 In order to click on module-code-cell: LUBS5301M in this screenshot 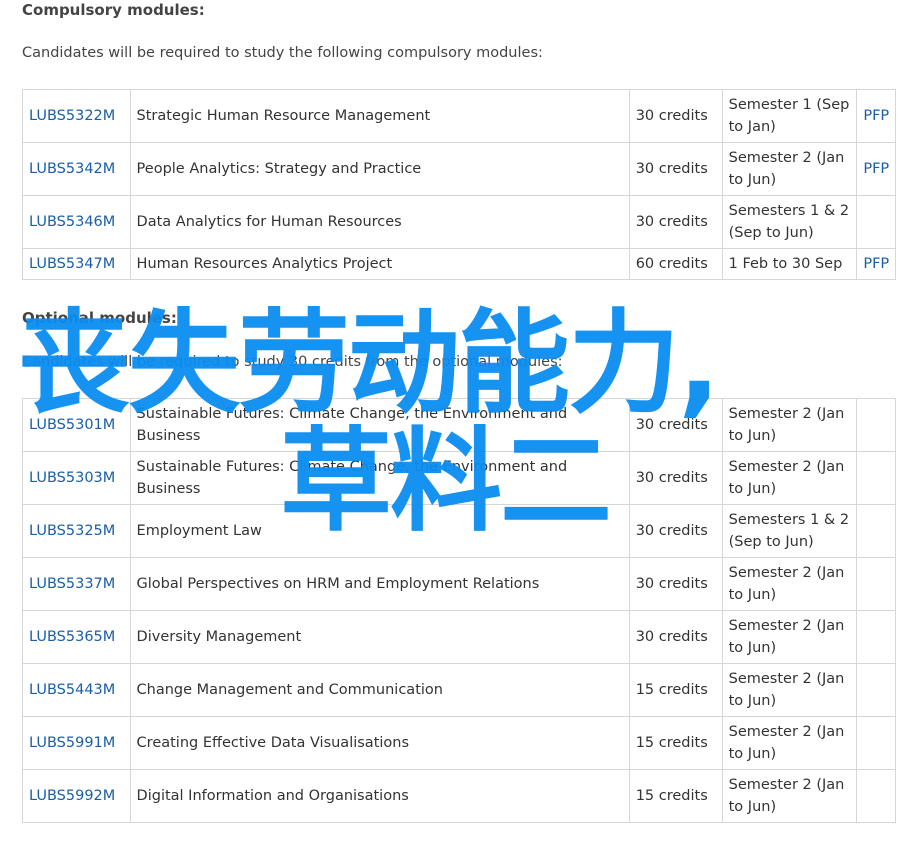, I will do `click(76, 425)`.